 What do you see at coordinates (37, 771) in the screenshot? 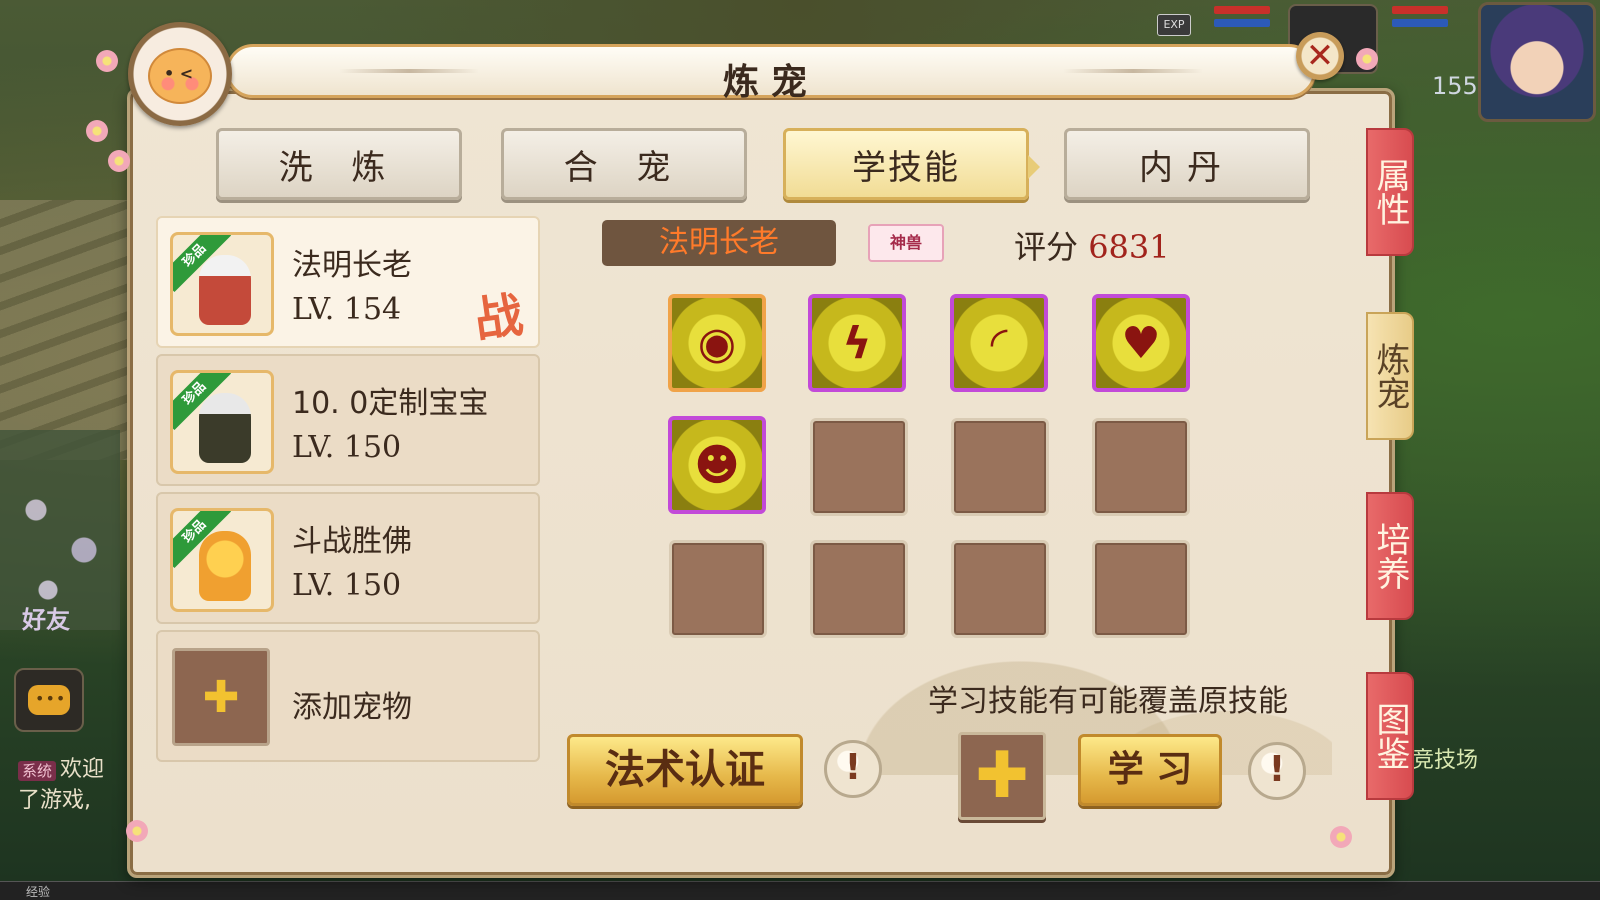
I see `chat-system-tag: 系统` at bounding box center [37, 771].